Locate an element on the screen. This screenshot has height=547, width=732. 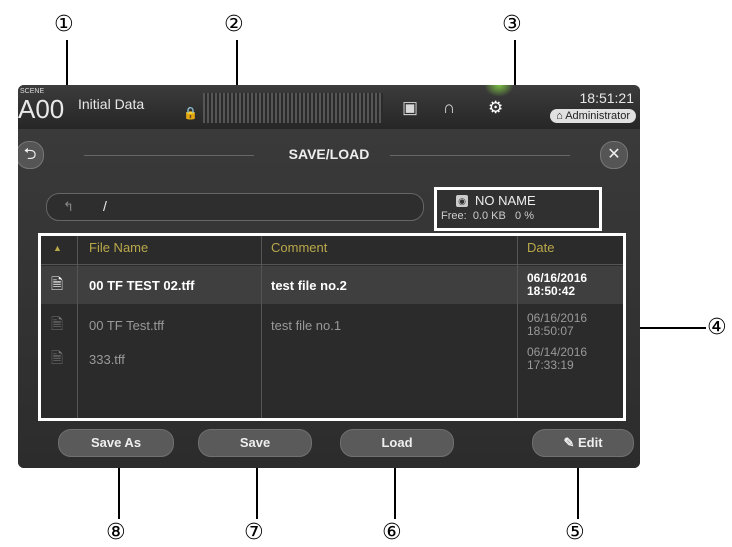
file-date: 06/16/2016 18:50:42 is located at coordinates (557, 285).